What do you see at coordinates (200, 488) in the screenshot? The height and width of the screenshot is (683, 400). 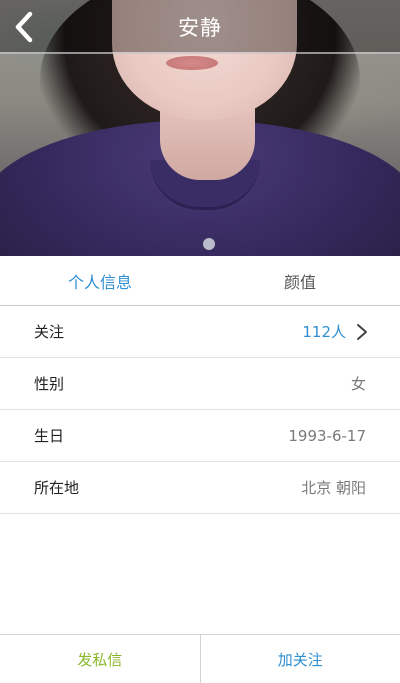 I see `location-row: 所在地 北京 朝阳` at bounding box center [200, 488].